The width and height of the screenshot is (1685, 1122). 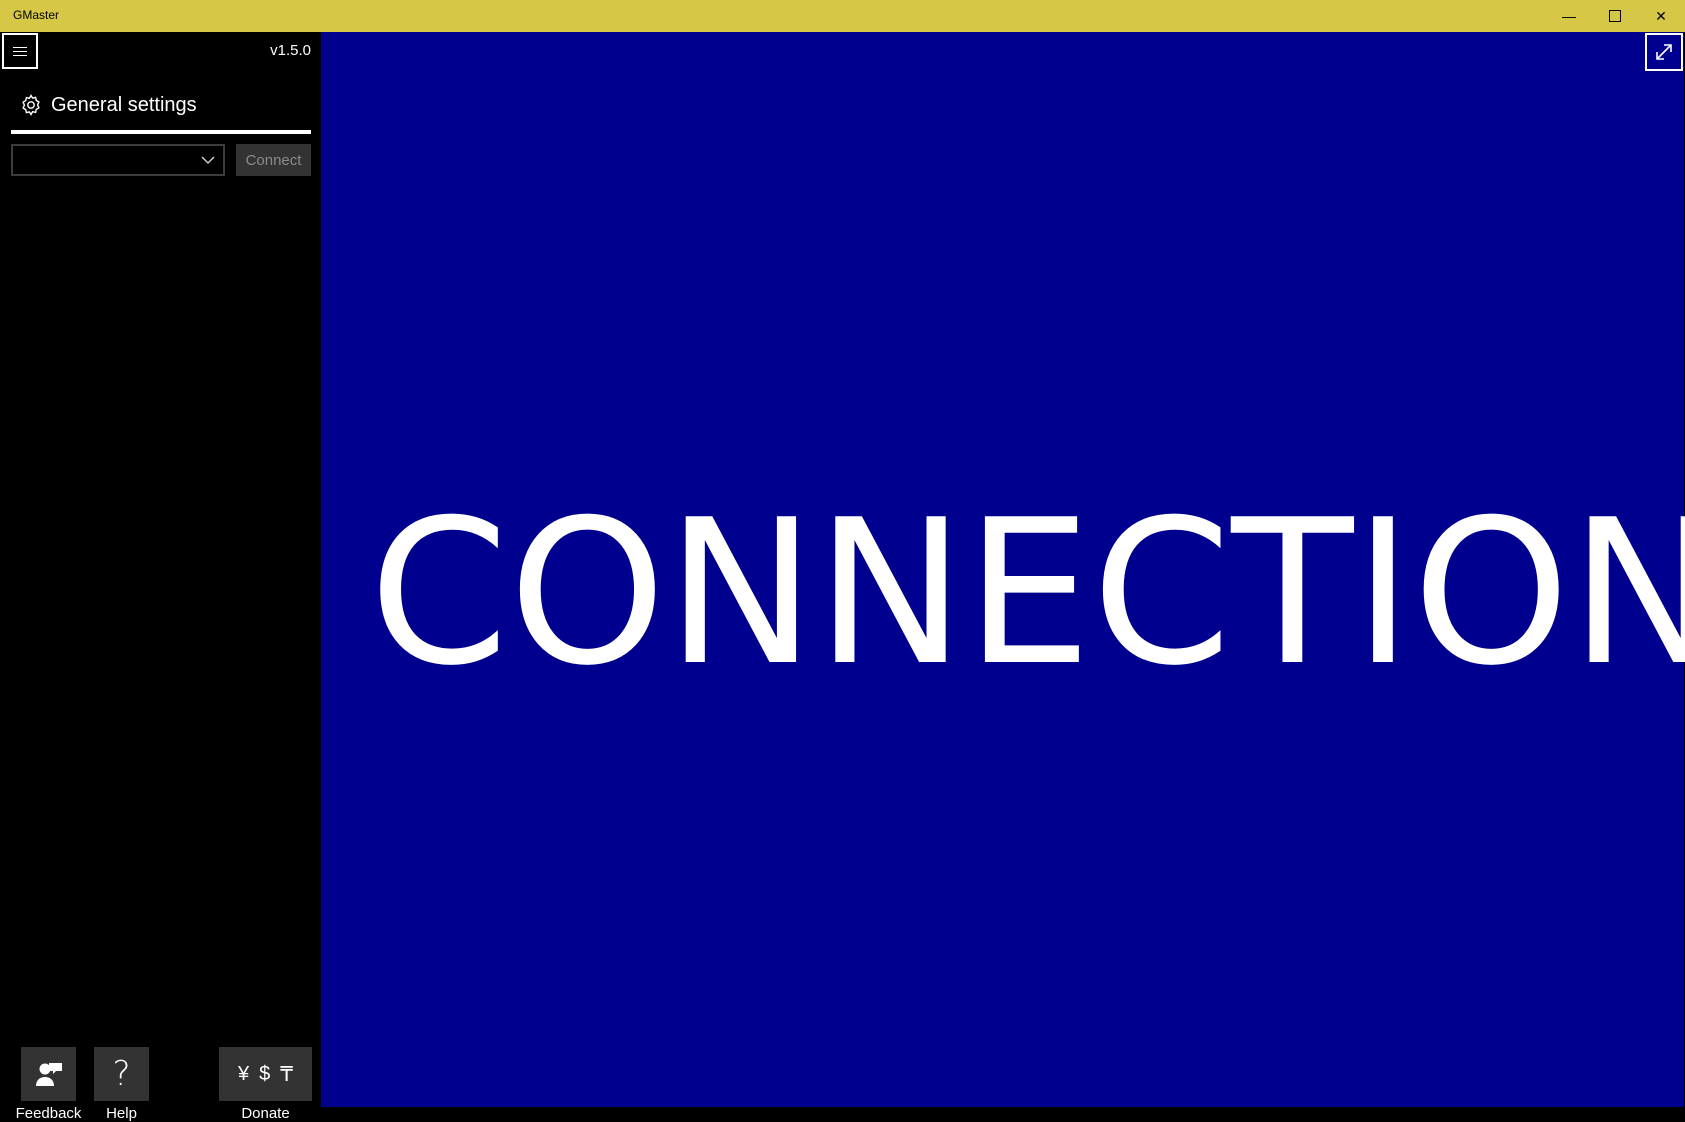 I want to click on feedback-label: Feedback, so click(x=48, y=1113).